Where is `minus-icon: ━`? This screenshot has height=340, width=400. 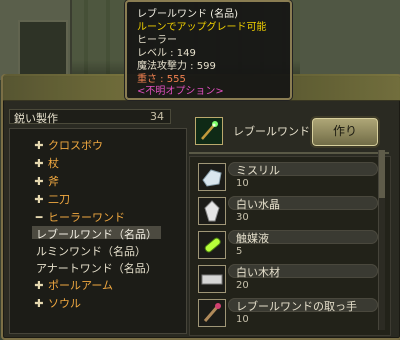 minus-icon: ━ is located at coordinates (39, 217).